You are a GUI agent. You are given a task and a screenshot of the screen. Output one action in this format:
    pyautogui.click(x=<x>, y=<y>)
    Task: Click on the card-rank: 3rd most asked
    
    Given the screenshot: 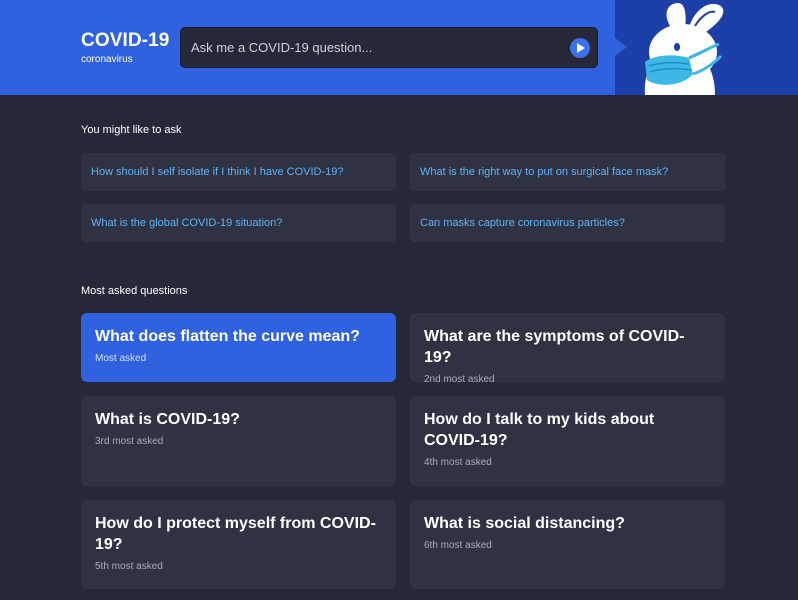 What is the action you would take?
    pyautogui.click(x=129, y=441)
    